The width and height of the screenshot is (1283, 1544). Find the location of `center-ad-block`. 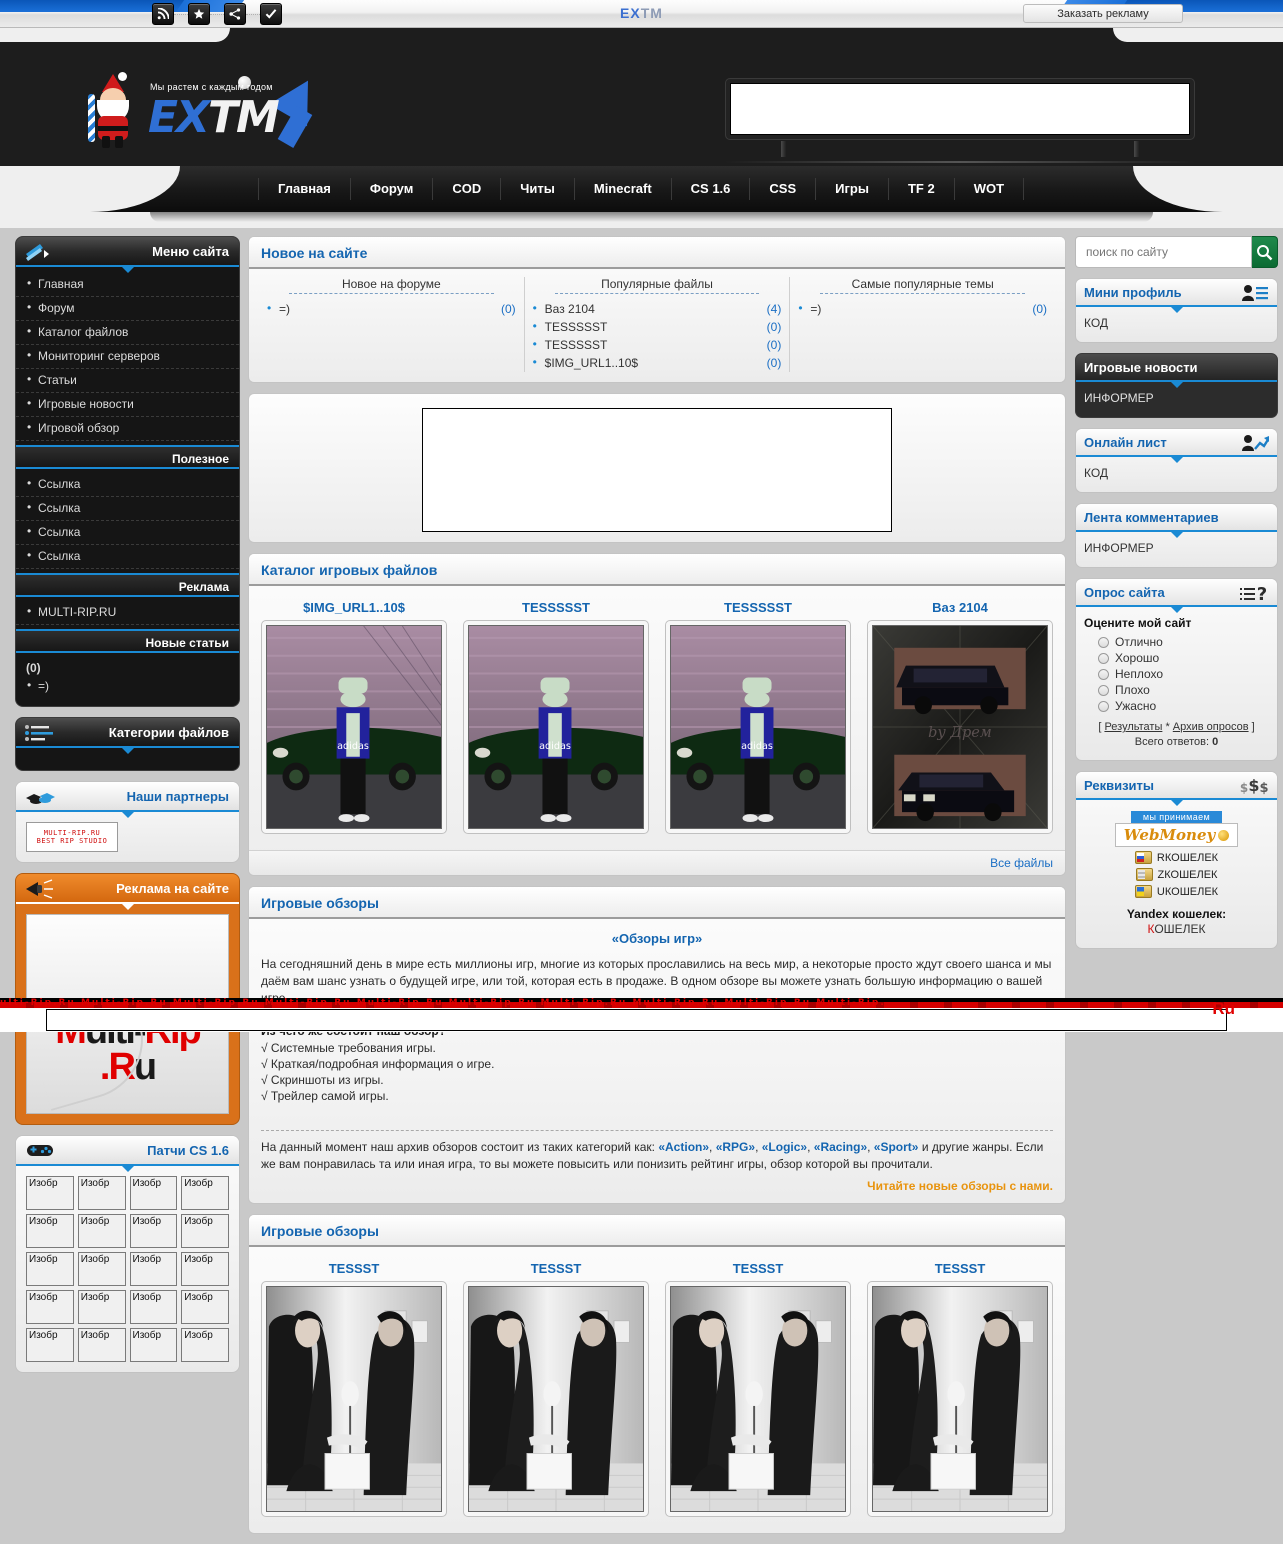

center-ad-block is located at coordinates (657, 468).